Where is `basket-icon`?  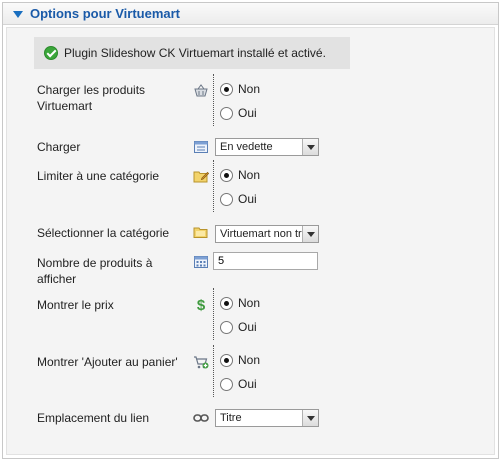 basket-icon is located at coordinates (201, 90).